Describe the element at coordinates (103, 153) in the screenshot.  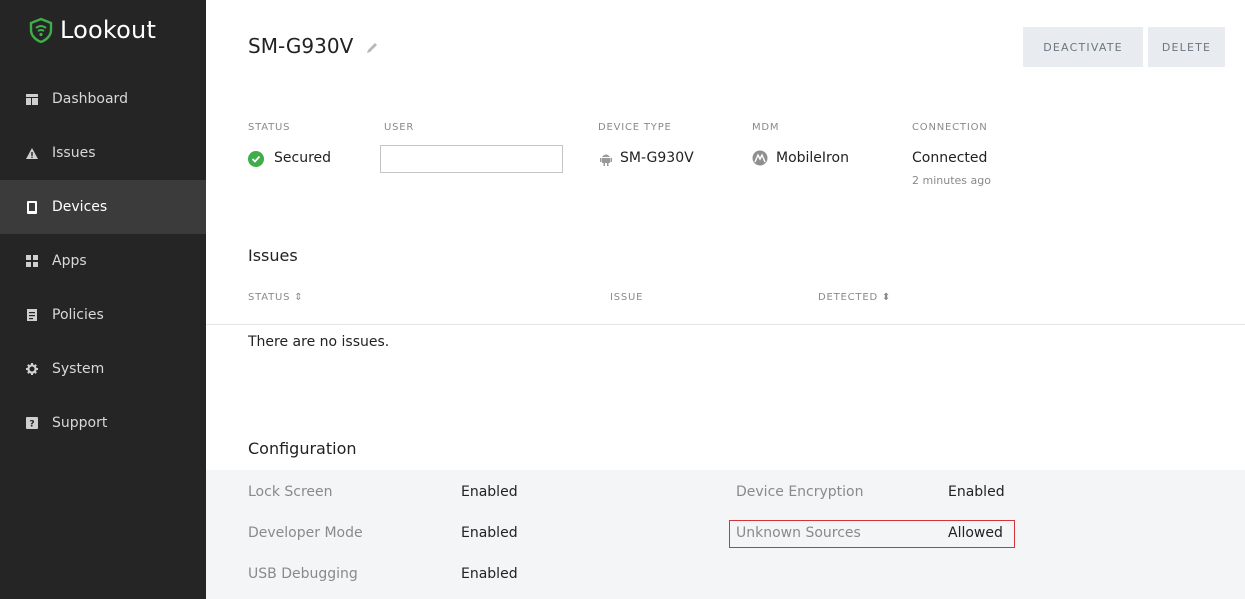
I see `sidebar-item-issues: Issues` at that location.